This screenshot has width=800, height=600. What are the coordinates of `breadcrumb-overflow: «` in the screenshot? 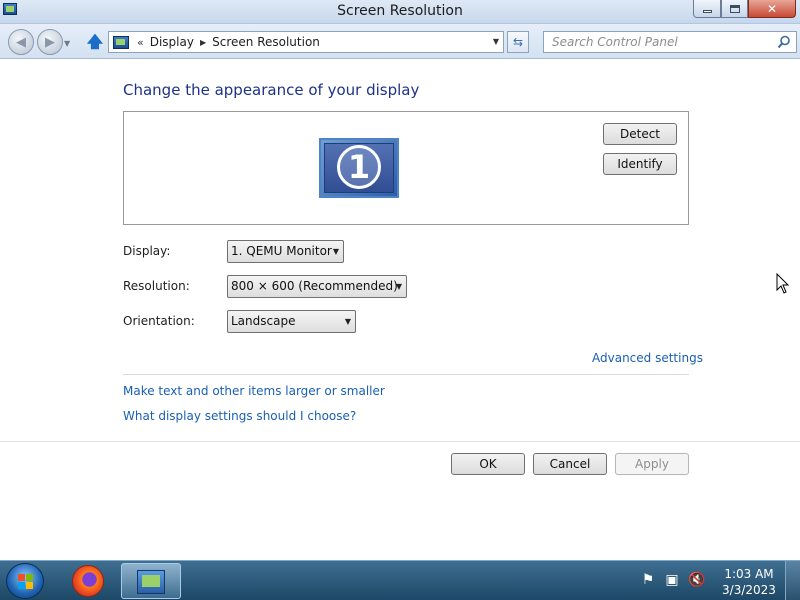 It's located at (140, 42).